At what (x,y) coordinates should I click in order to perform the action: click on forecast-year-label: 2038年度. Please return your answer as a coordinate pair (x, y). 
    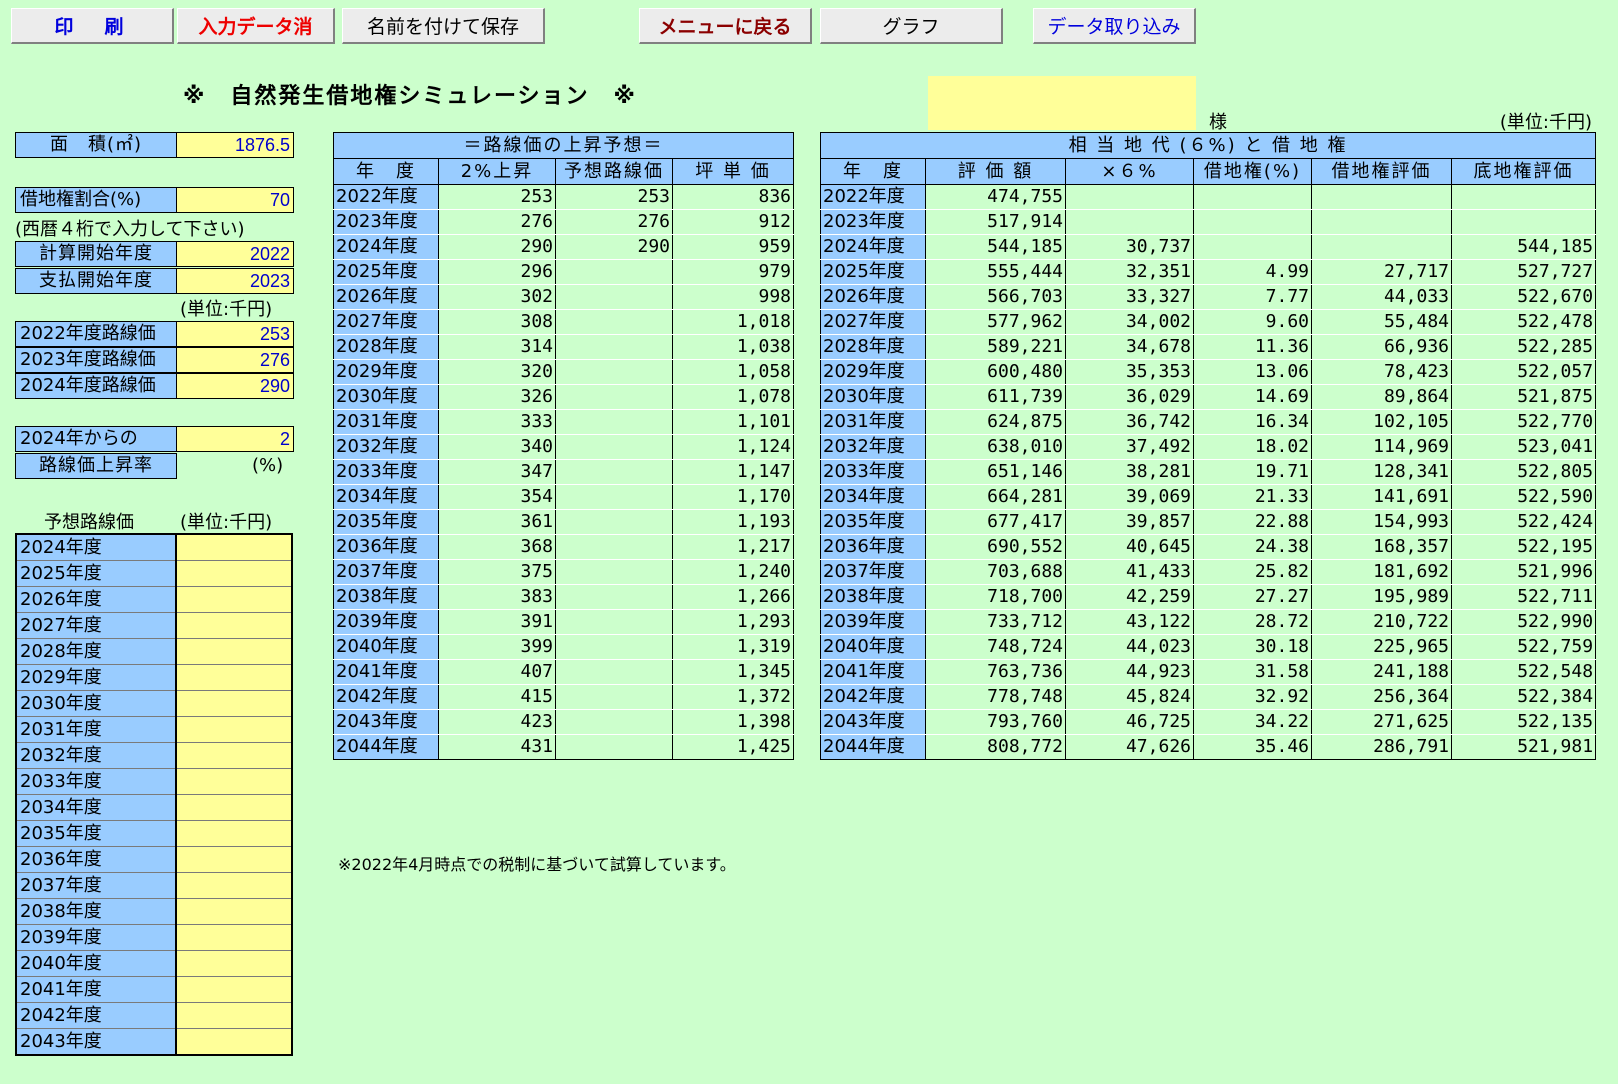
    Looking at the image, I should click on (96, 911).